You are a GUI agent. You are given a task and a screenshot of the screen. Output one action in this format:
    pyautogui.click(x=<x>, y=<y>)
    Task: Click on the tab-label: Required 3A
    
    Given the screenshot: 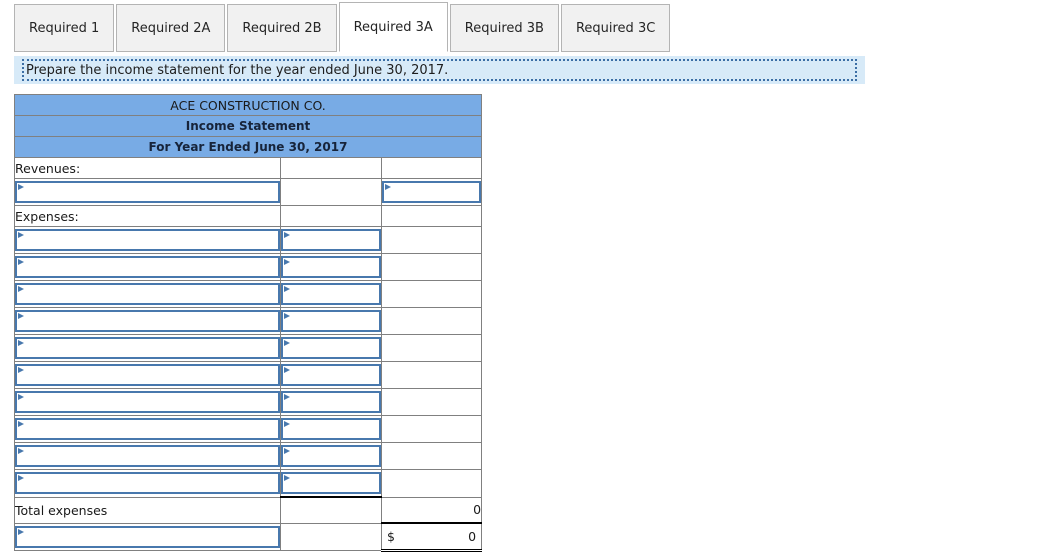 What is the action you would take?
    pyautogui.click(x=393, y=27)
    